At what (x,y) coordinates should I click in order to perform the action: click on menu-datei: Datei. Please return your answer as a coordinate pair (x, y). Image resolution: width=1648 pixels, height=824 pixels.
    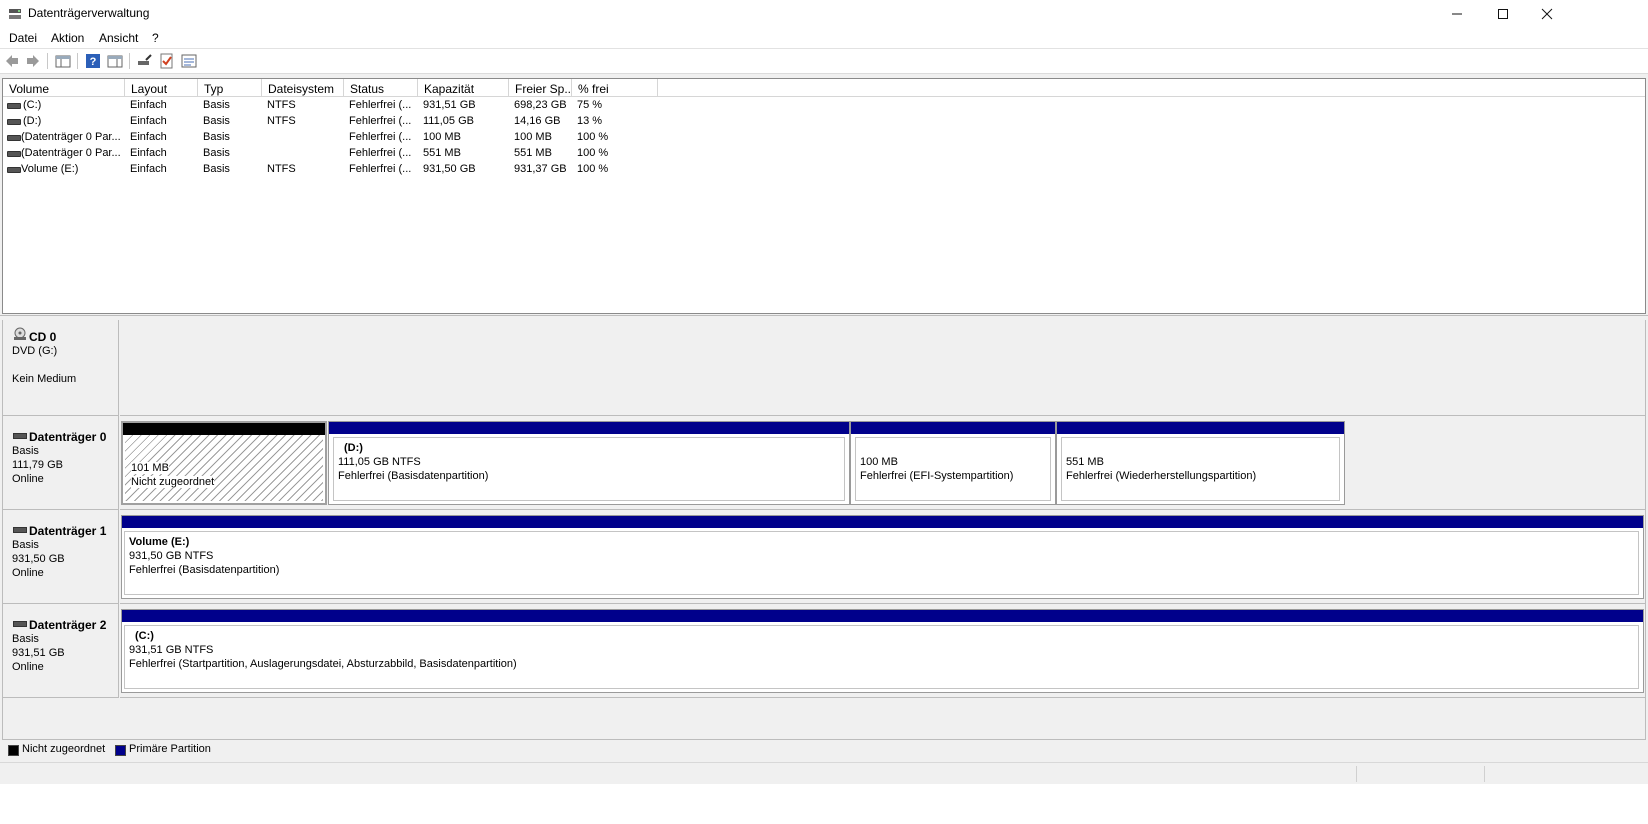
    Looking at the image, I should click on (23, 38).